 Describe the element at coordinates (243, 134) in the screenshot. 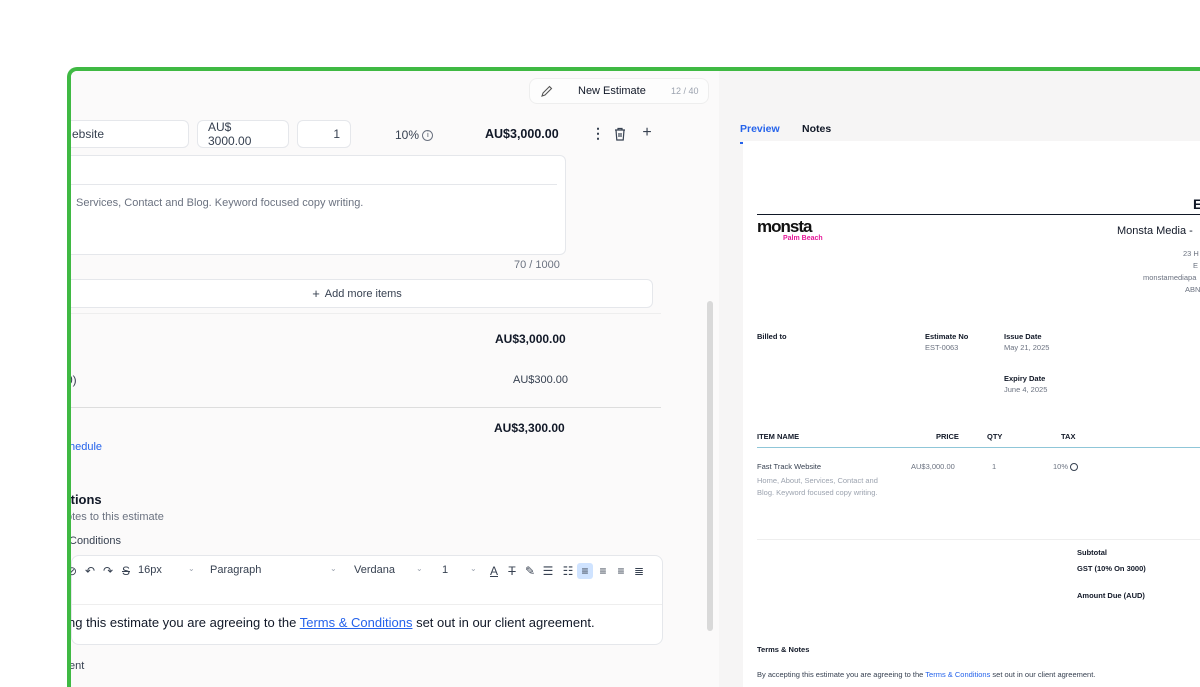

I see `item-price-input: AU$ 3000.00` at that location.